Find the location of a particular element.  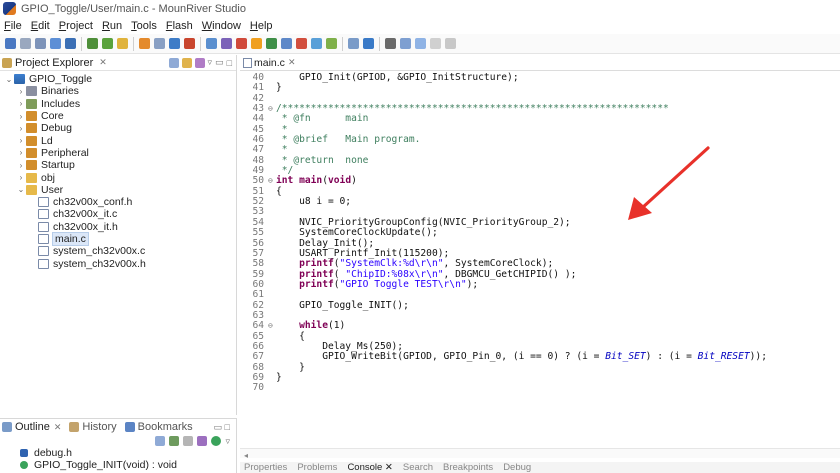

tree-item: › obj is located at coordinates (118, 177).